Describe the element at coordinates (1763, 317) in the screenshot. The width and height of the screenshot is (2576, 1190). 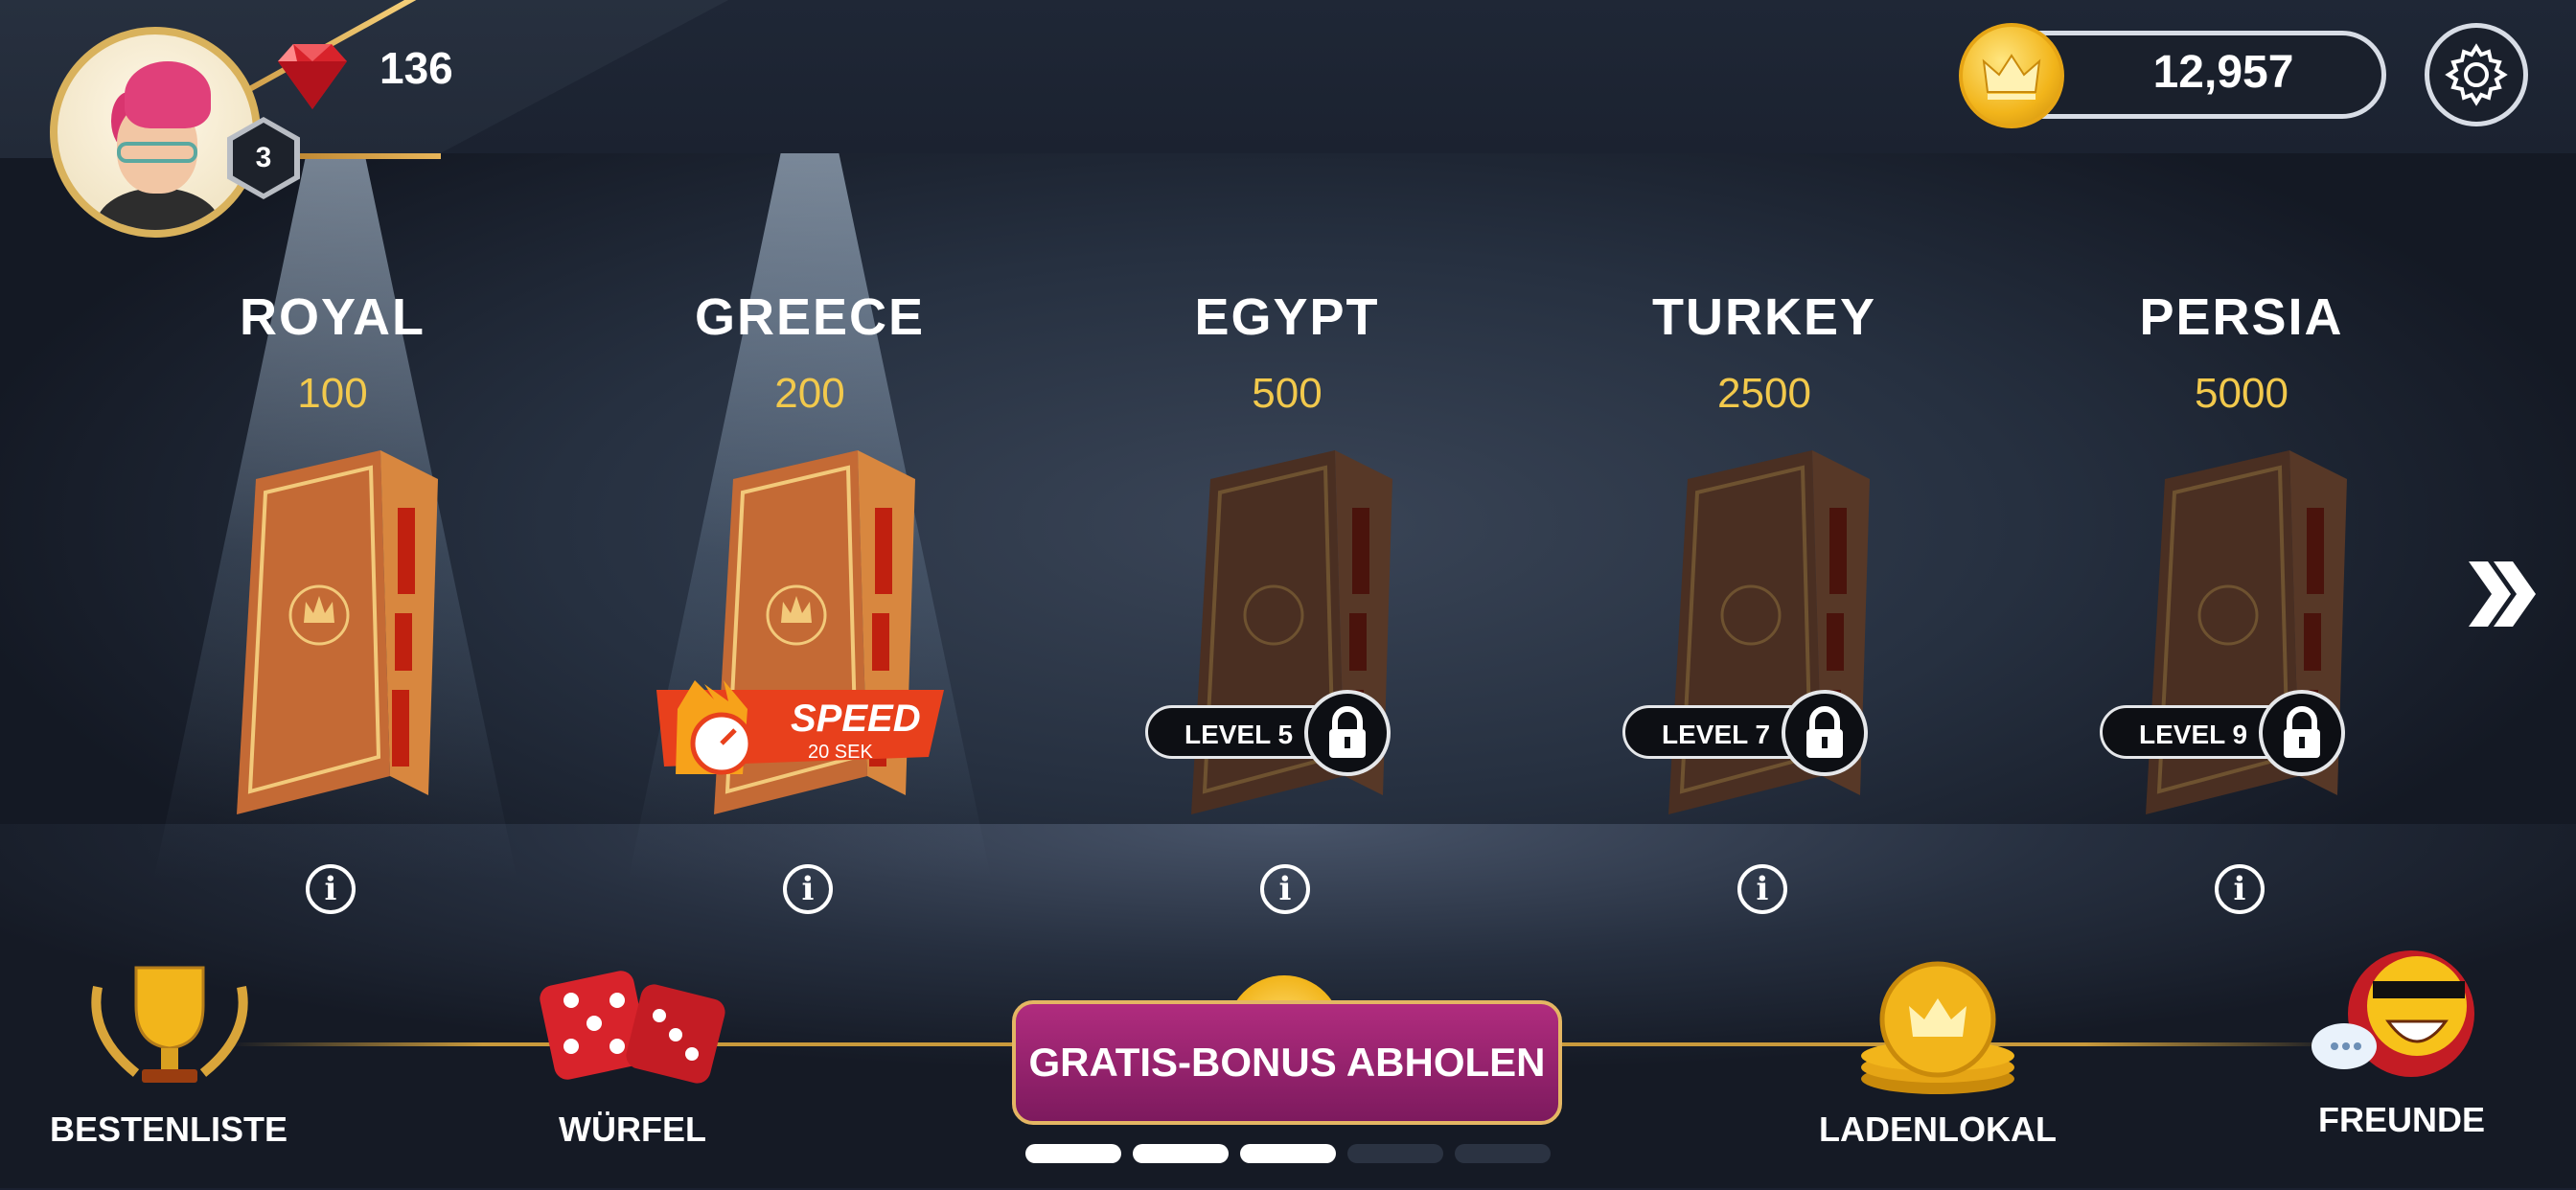
I see `deck-name: TURKEY` at that location.